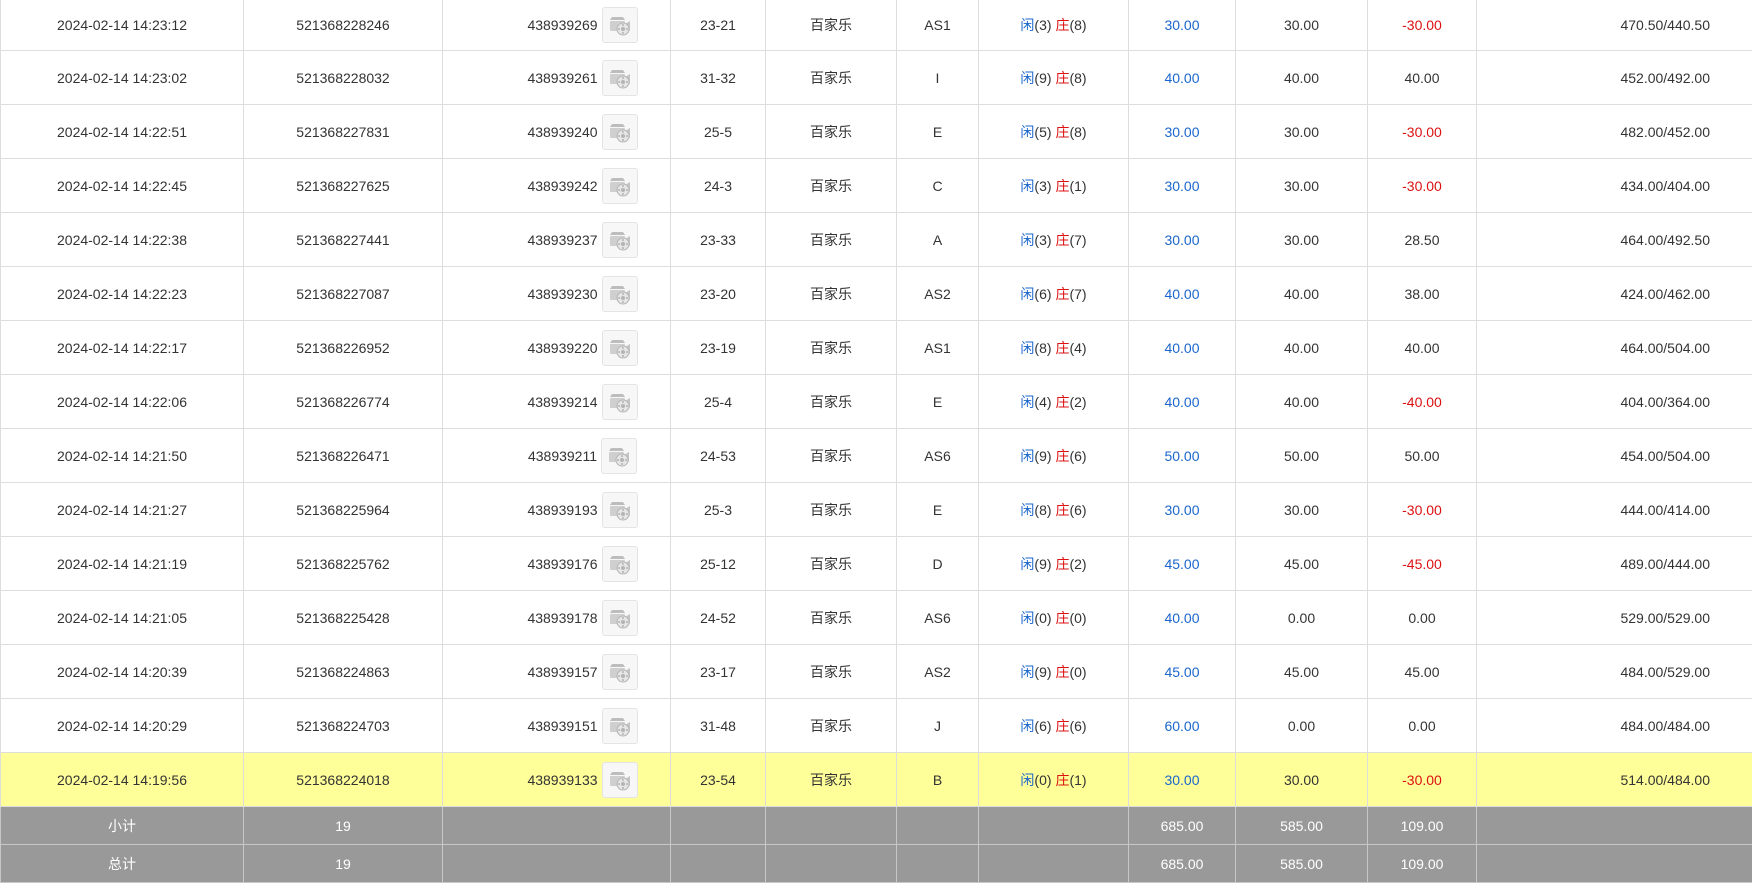  Describe the element at coordinates (1614, 563) in the screenshot. I see `balance-cell: 489.00/444.00` at that location.